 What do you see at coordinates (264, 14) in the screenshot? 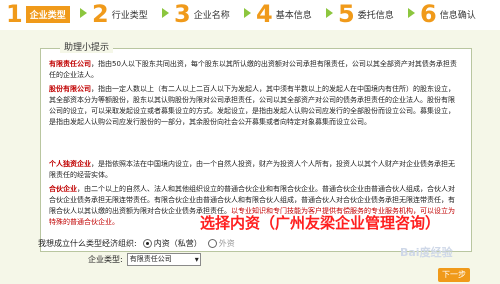
I see `step-number: 4` at bounding box center [264, 14].